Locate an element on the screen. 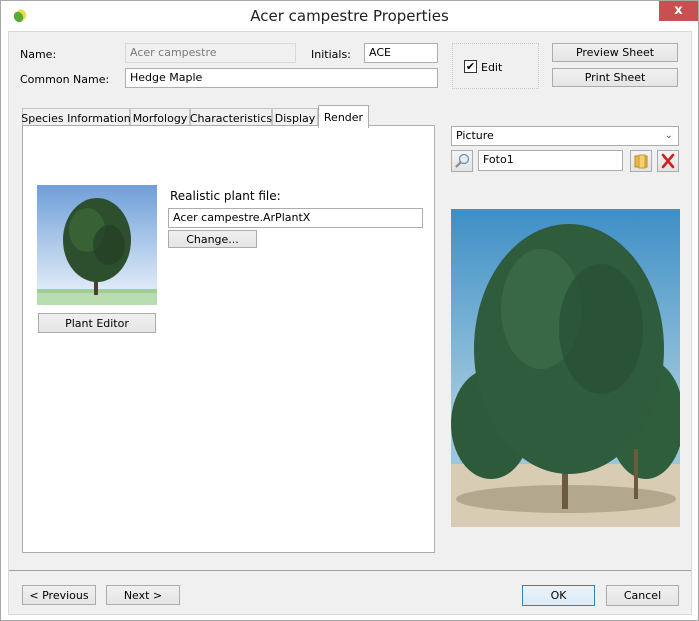 The width and height of the screenshot is (699, 621). initials-label: Initials: is located at coordinates (331, 54).